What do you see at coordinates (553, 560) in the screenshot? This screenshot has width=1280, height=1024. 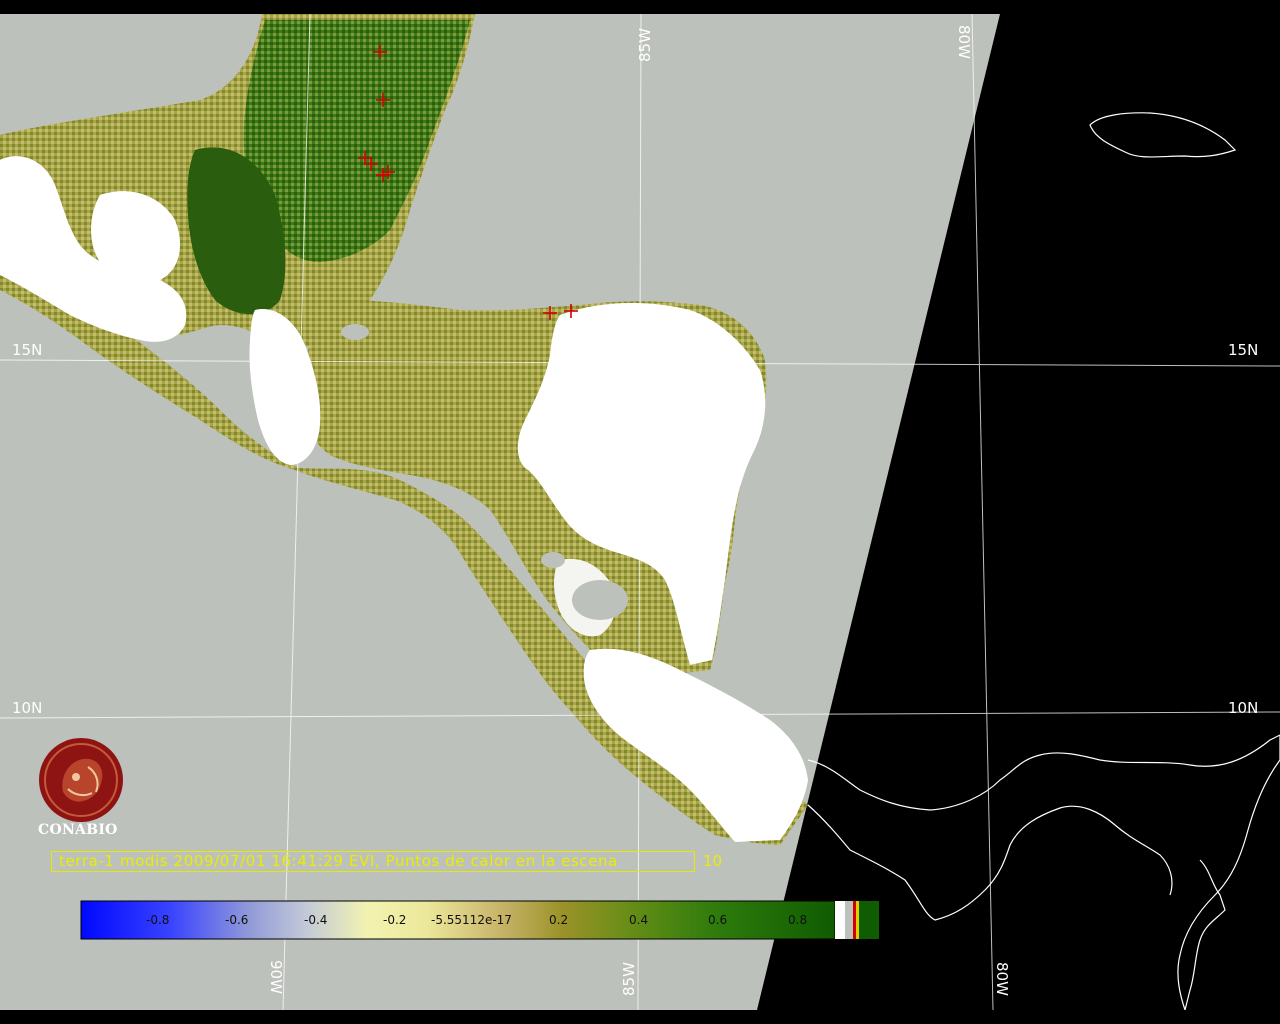 I see `lake-managua` at bounding box center [553, 560].